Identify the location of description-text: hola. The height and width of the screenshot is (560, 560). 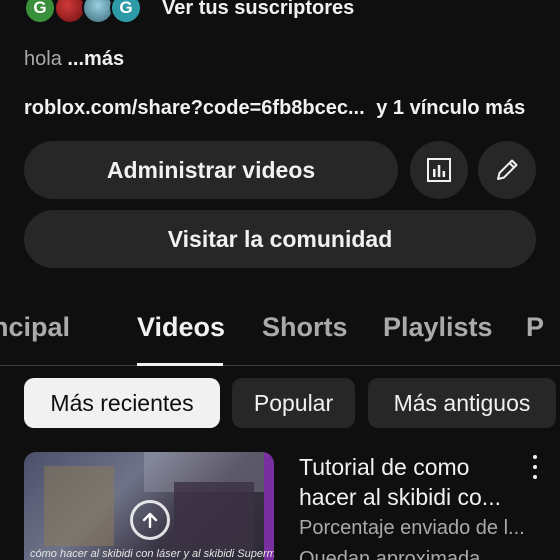
(43, 59).